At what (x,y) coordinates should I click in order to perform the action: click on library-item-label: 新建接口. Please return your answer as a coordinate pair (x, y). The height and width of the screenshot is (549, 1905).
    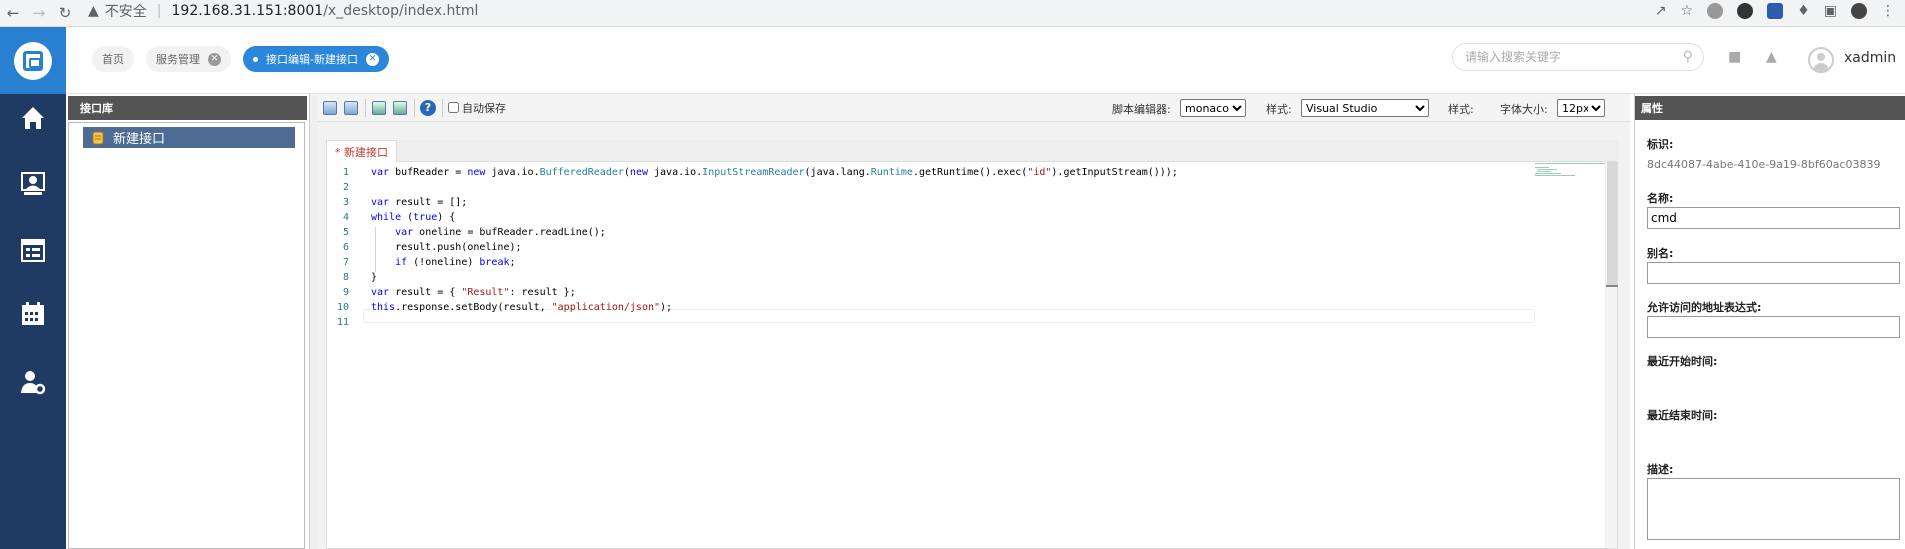
    Looking at the image, I should click on (139, 139).